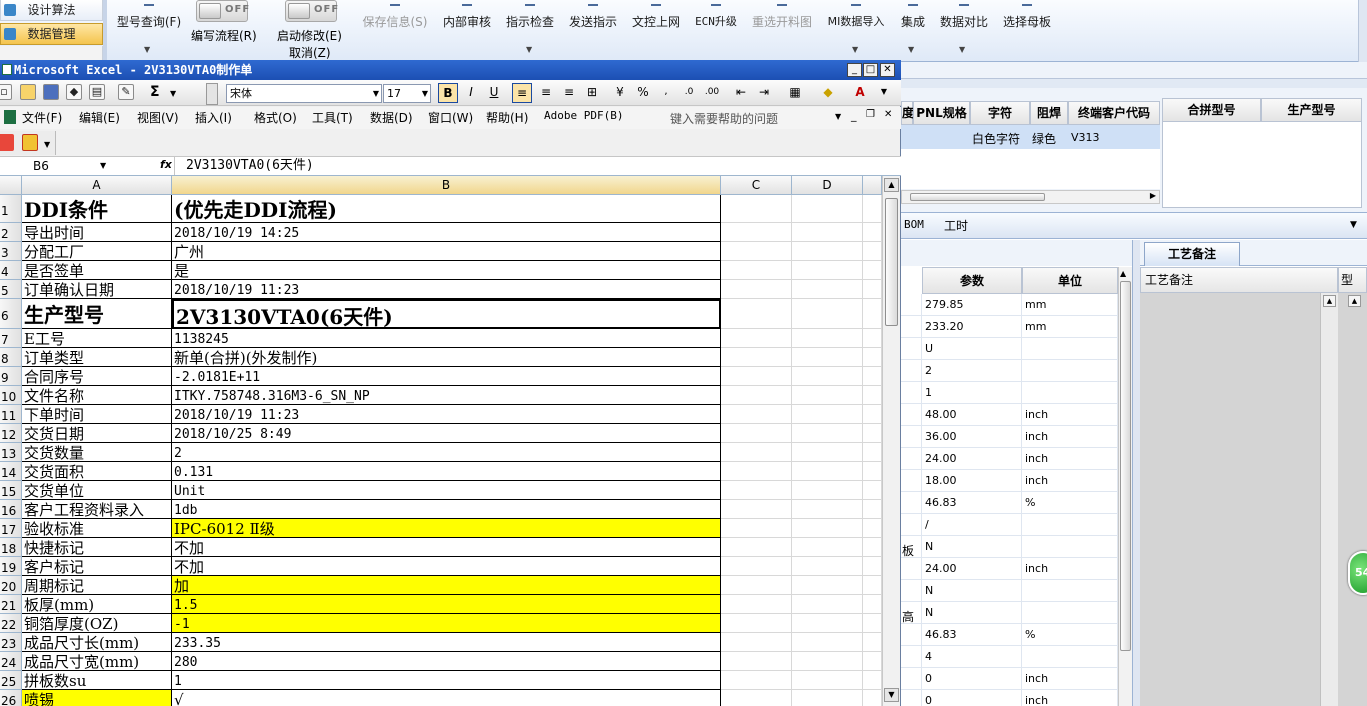 This screenshot has height=706, width=1367. Describe the element at coordinates (1136, 473) in the screenshot. I see `panel-splitter` at that location.